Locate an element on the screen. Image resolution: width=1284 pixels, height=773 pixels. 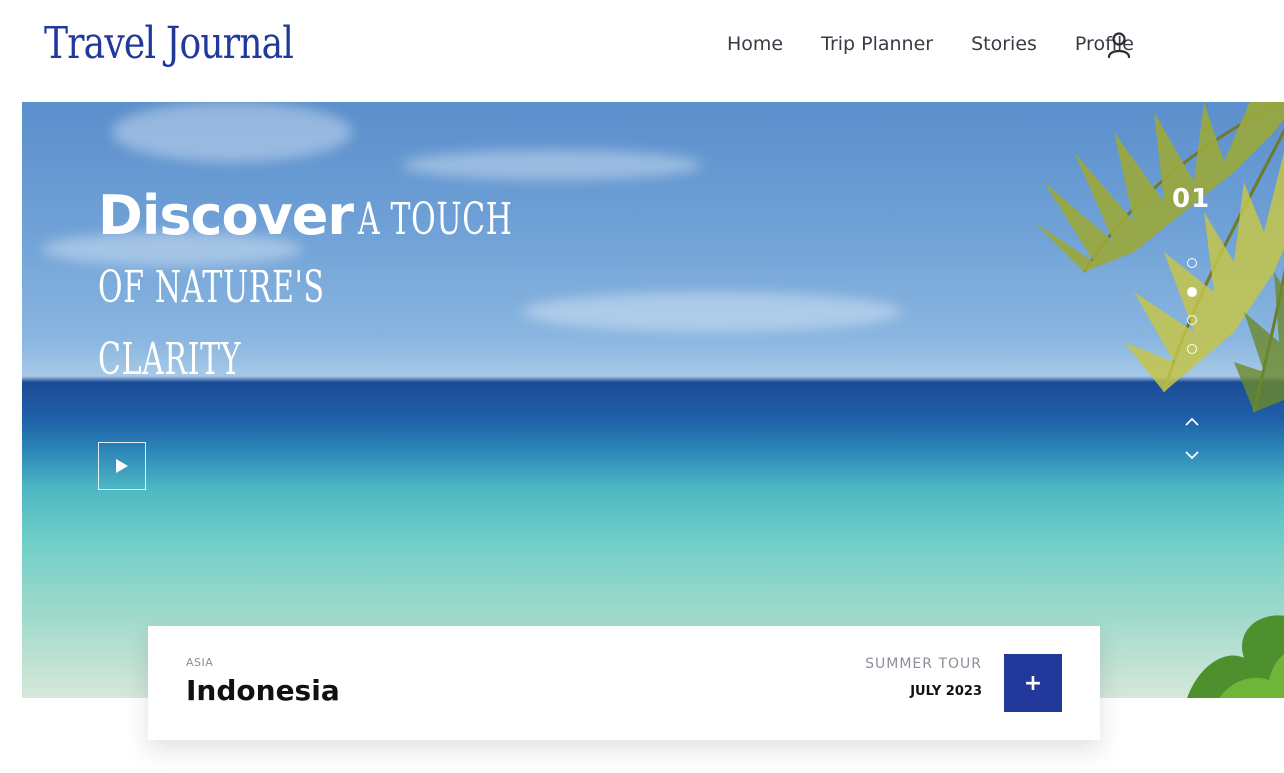
hero-title-light: CLARITY is located at coordinates (170, 359).